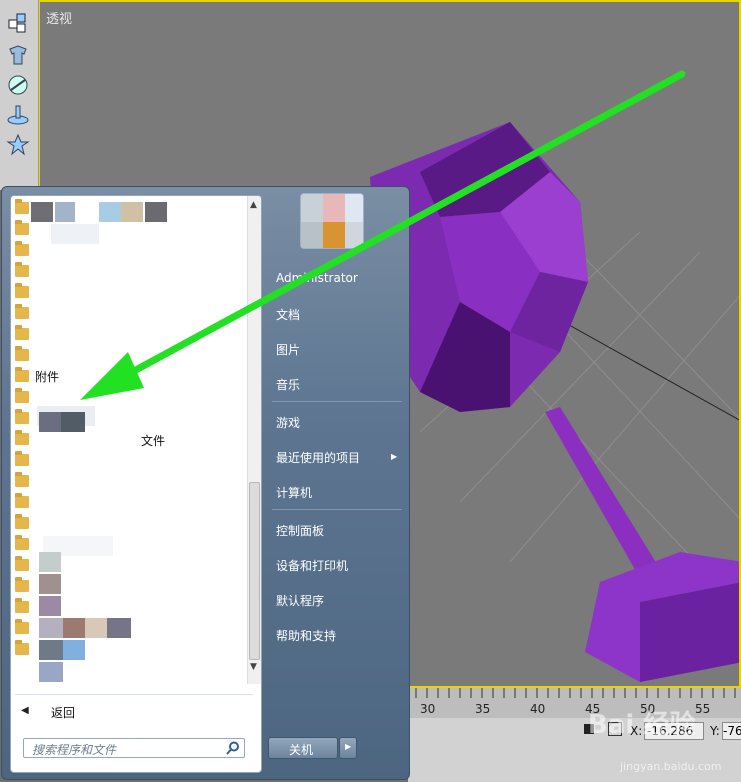 Image resolution: width=741 pixels, height=782 pixels. Describe the element at coordinates (74, 750) in the screenshot. I see `search-placeholder: 搜索程序和文件` at that location.